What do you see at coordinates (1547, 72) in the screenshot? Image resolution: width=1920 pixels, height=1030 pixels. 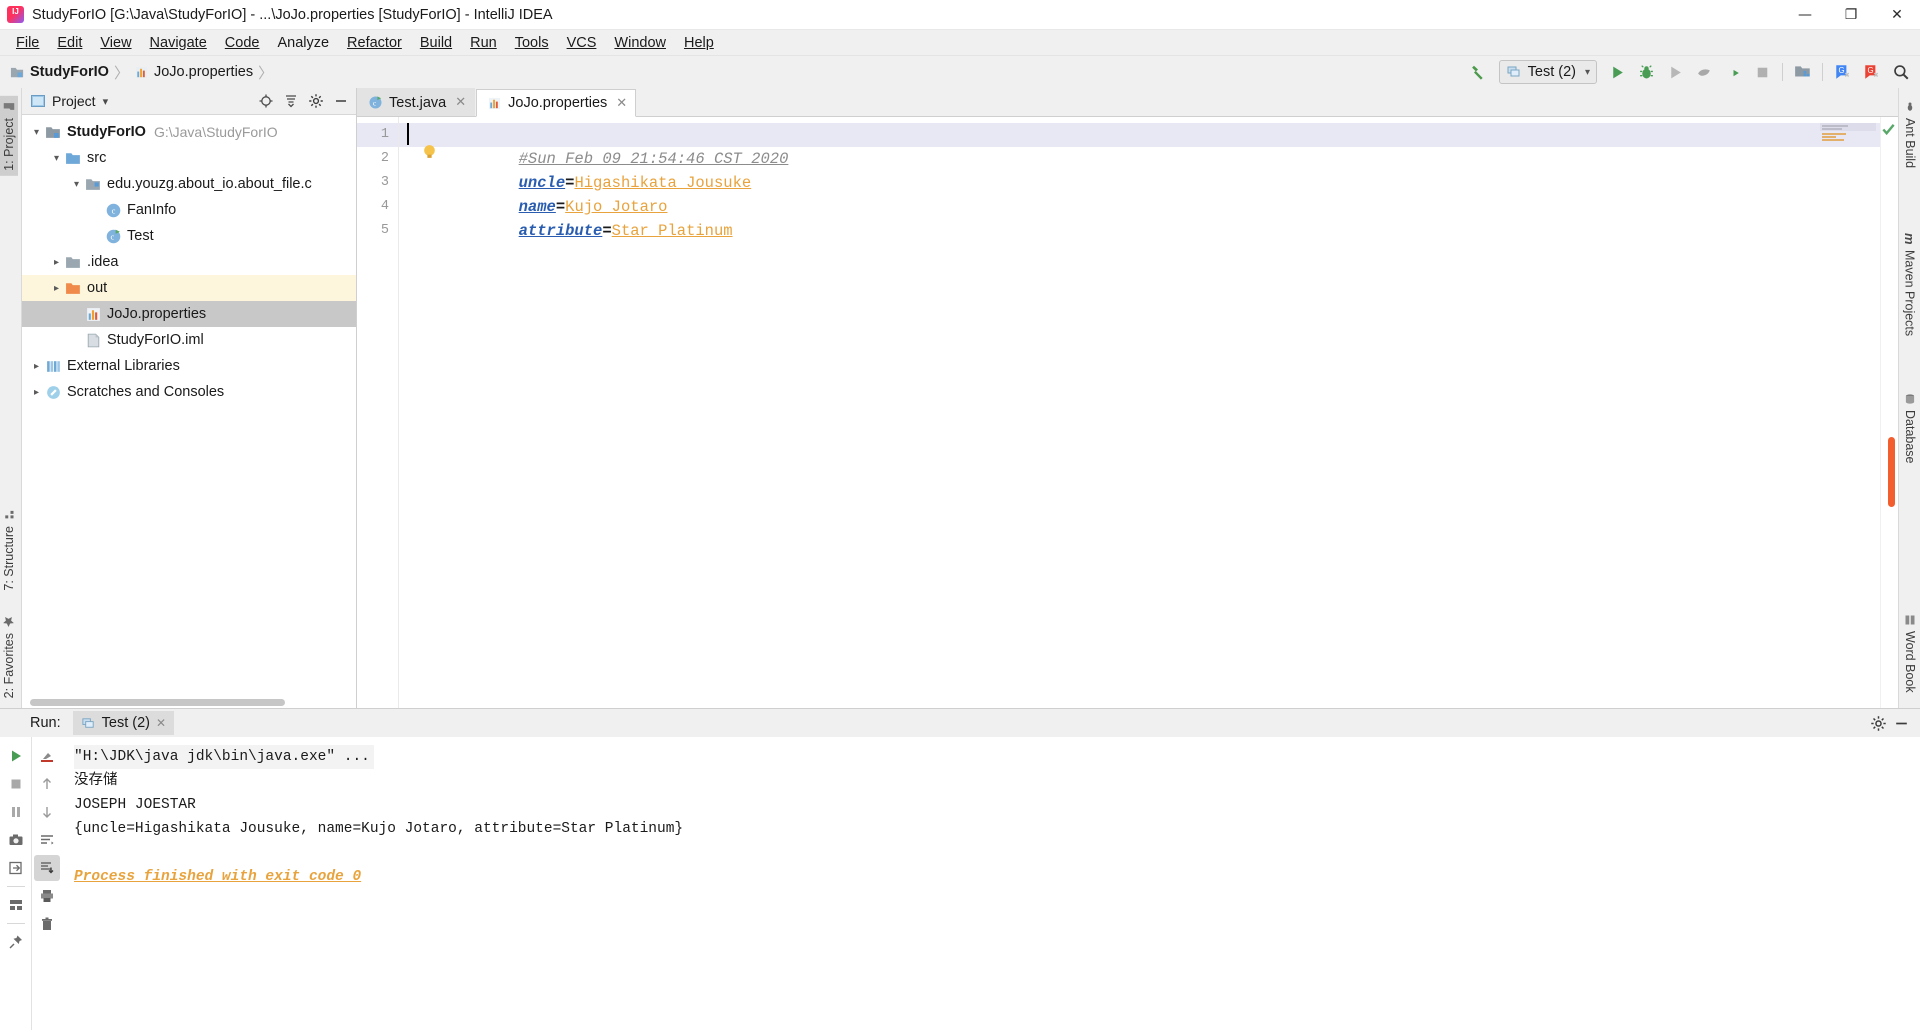 I see `run-configuration-selector: Test (2) ▾` at bounding box center [1547, 72].